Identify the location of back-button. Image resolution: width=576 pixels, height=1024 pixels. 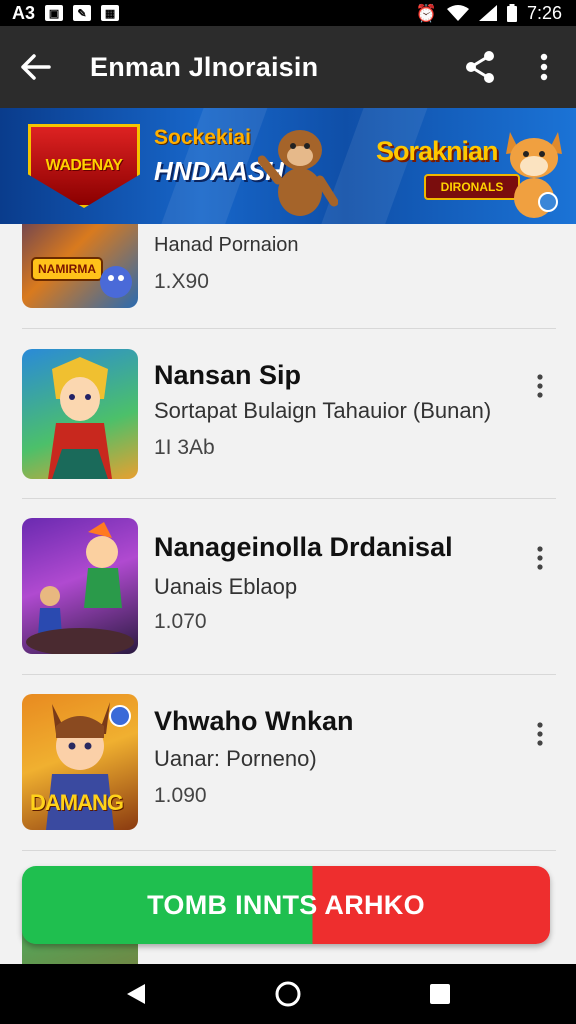
(36, 67).